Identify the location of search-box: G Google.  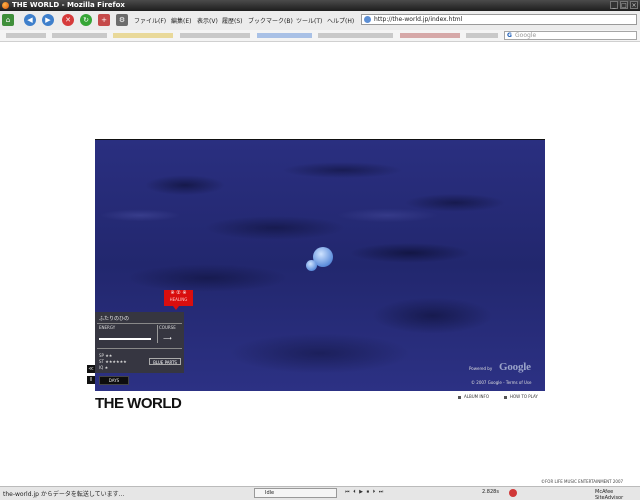
(570, 35).